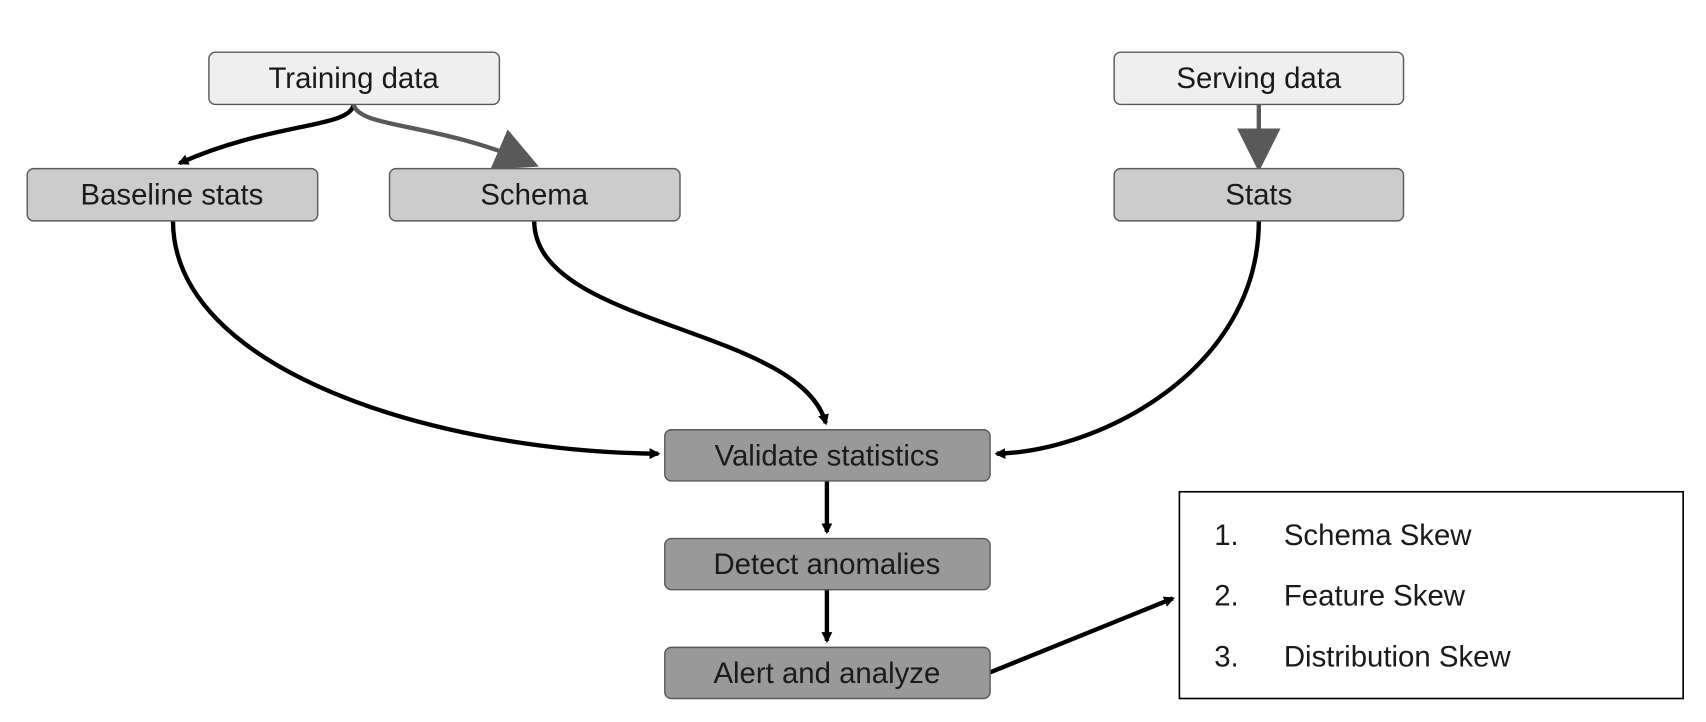  I want to click on arrow-stats-to-validate, so click(1128, 339).